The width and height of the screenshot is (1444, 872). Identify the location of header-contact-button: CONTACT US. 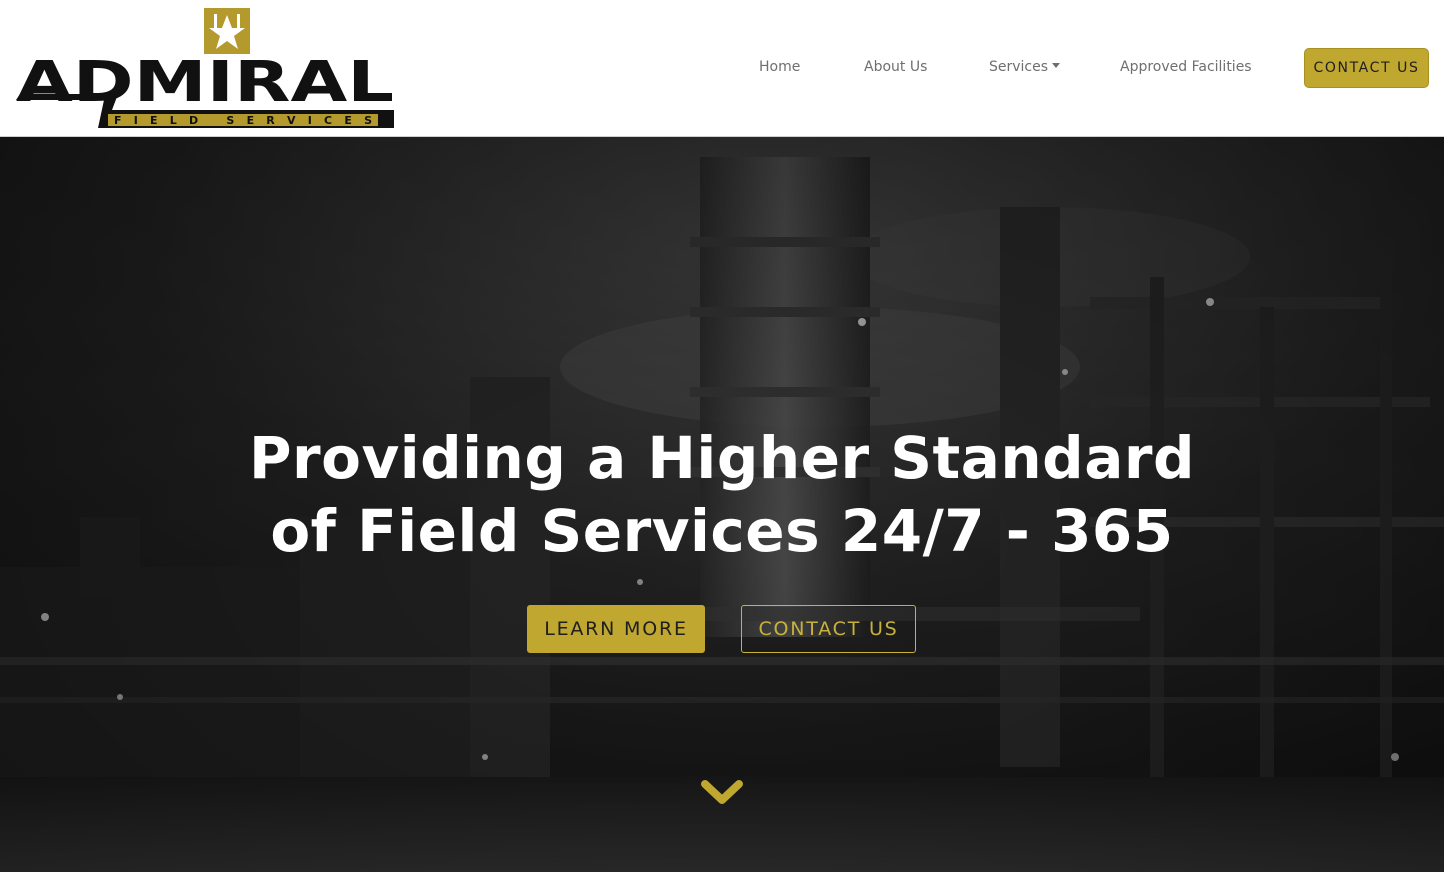
(1366, 68).